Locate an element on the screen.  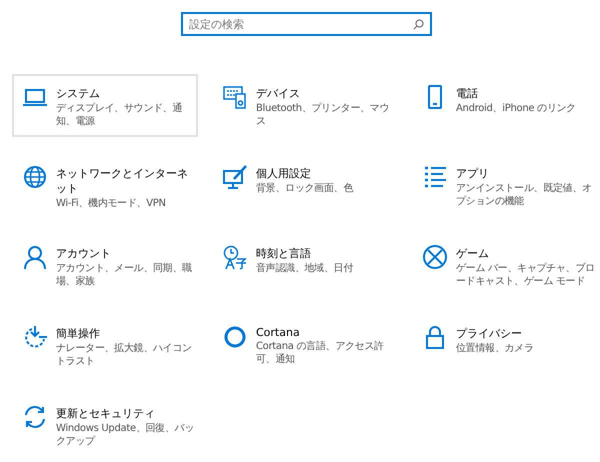
tile-title: Cortana is located at coordinates (278, 332).